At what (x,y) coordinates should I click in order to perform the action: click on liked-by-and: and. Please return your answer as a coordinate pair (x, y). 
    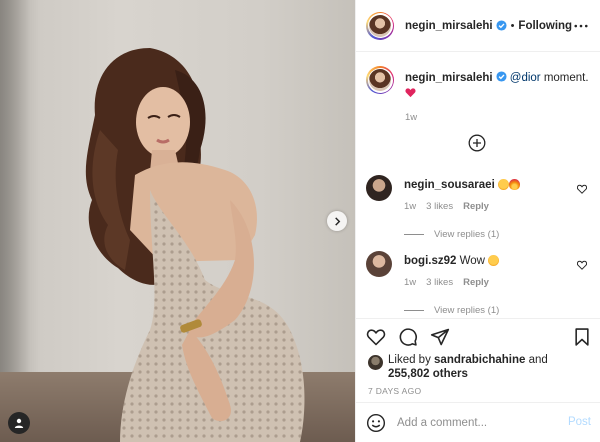
    Looking at the image, I should click on (536, 360).